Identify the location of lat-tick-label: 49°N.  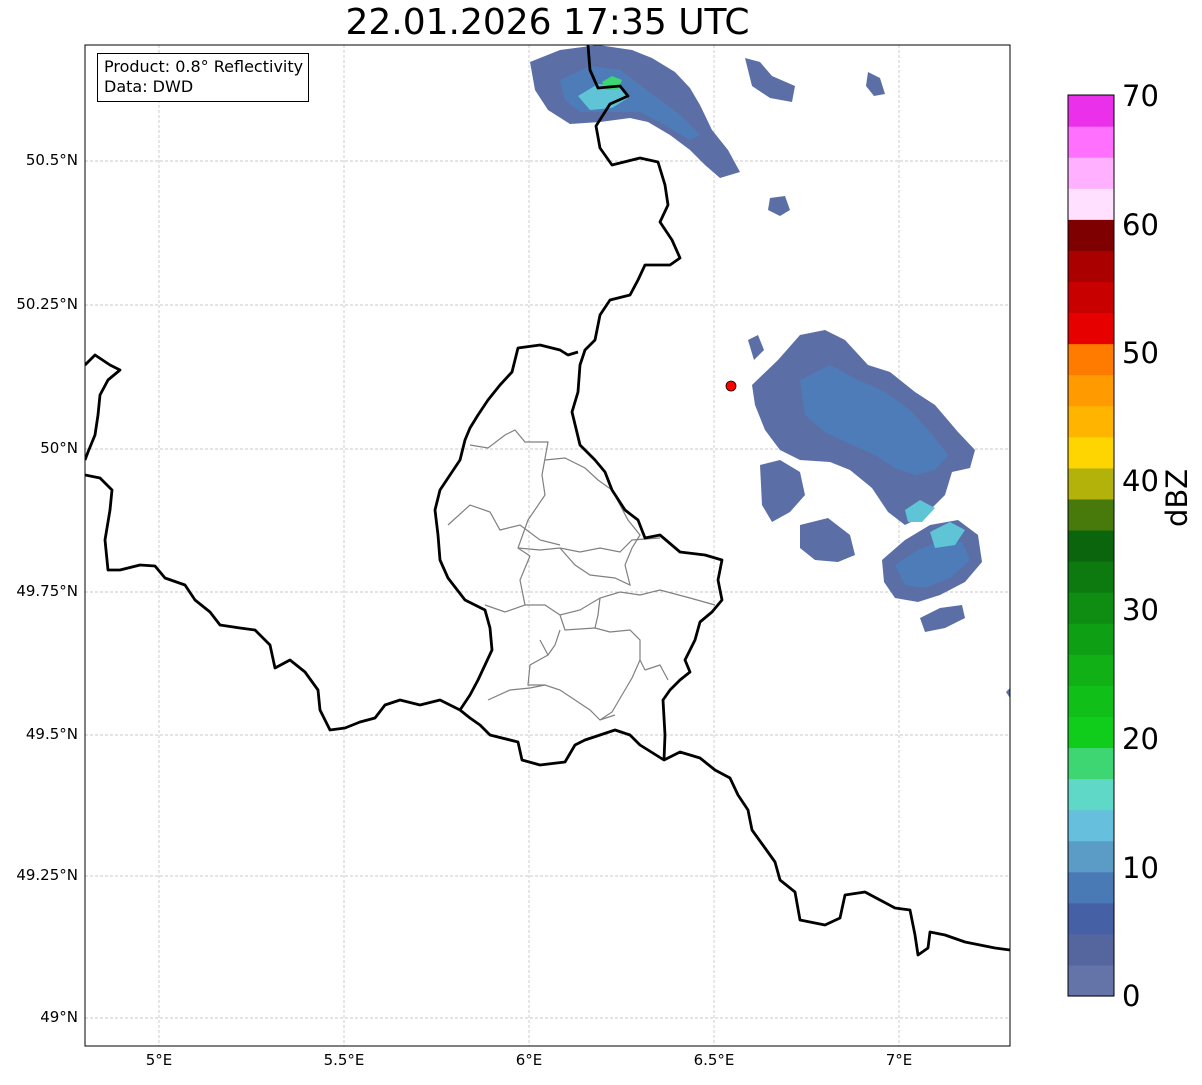
(59, 1017).